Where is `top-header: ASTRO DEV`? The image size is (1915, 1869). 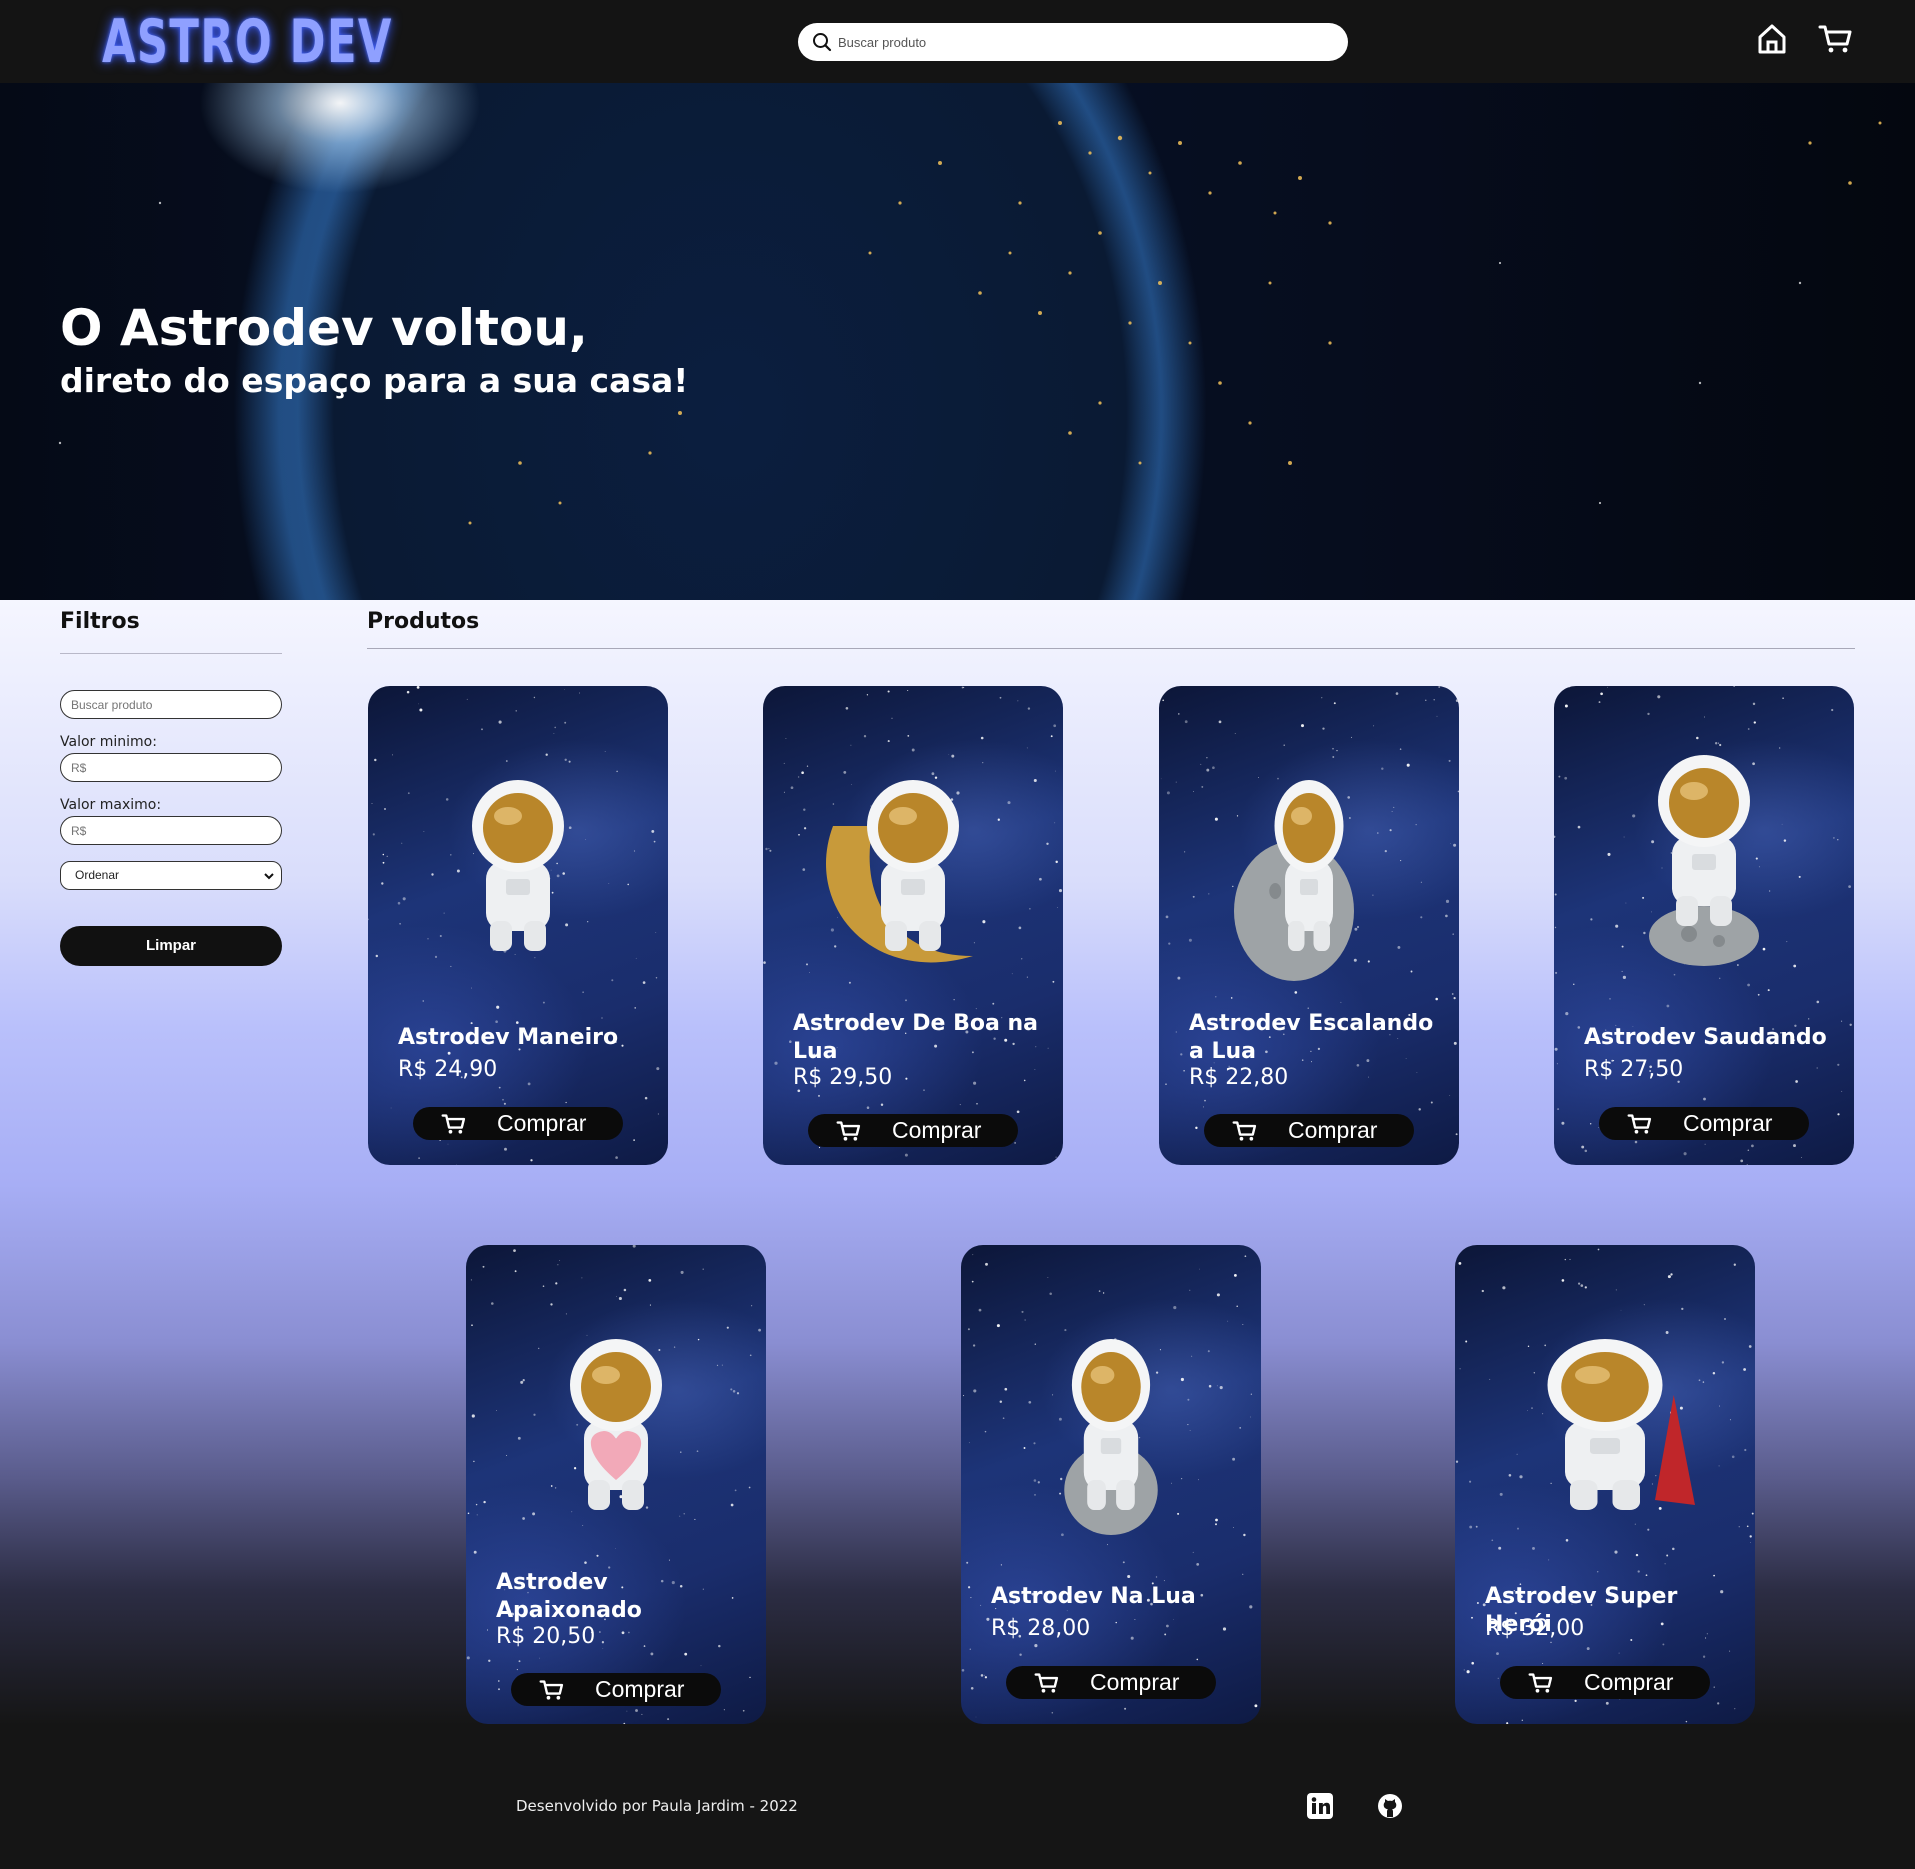
top-header: ASTRO DEV is located at coordinates (957, 41).